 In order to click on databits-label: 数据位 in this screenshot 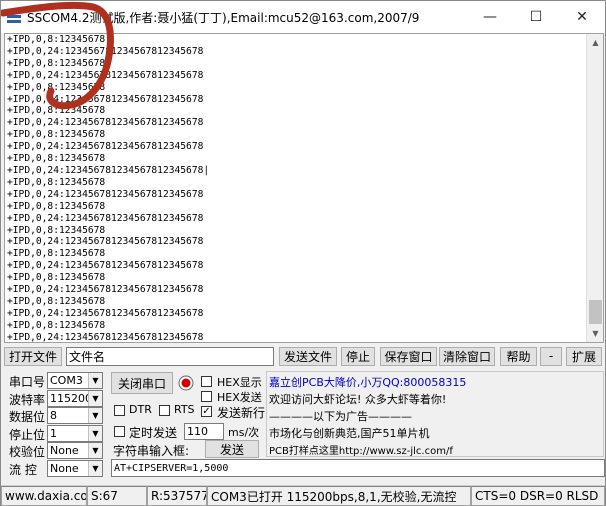, I will do `click(27, 417)`.